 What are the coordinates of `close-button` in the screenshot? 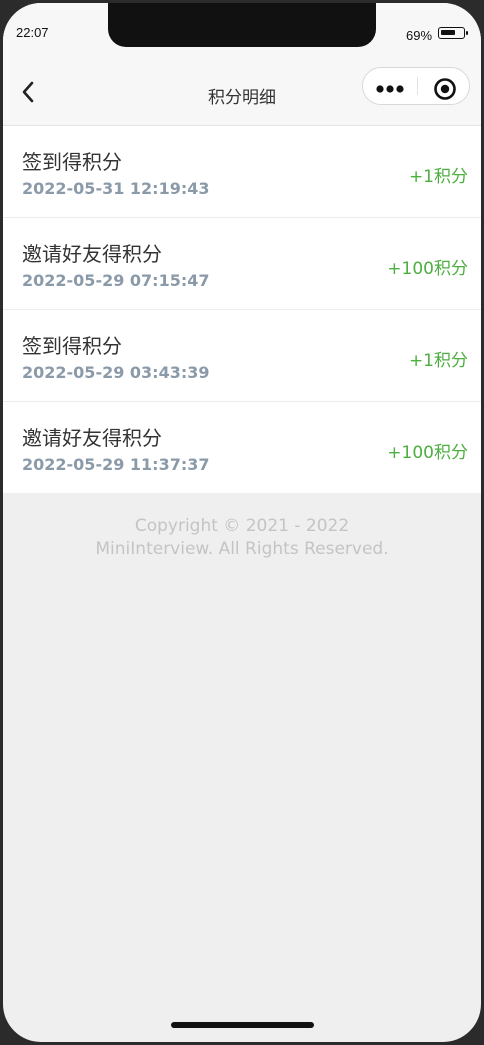 It's located at (444, 86).